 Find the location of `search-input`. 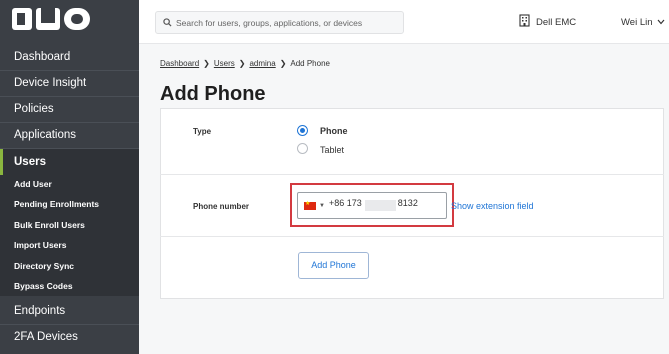

search-input is located at coordinates (288, 23).